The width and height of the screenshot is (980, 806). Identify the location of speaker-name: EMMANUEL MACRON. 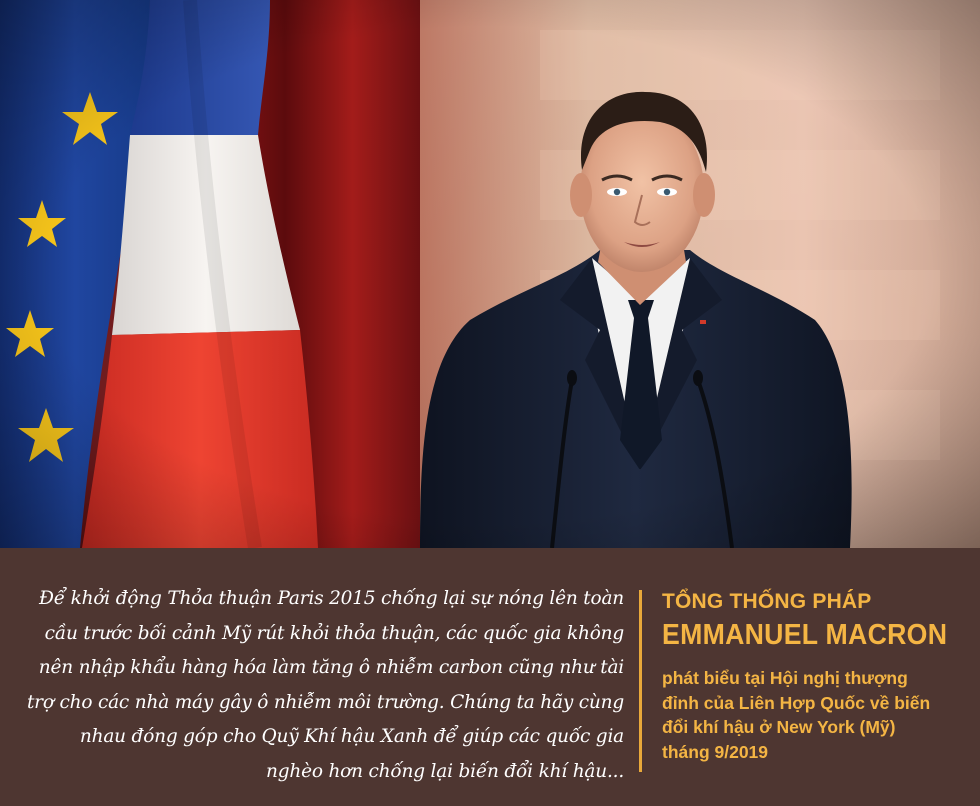
(805, 635).